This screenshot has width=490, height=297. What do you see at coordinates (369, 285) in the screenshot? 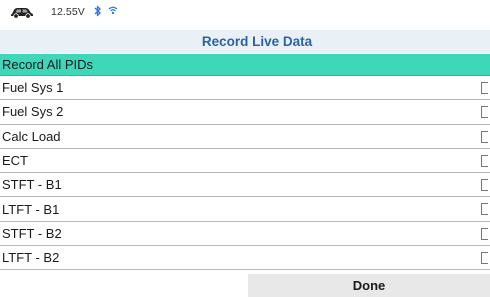
I see `done-button: Done` at bounding box center [369, 285].